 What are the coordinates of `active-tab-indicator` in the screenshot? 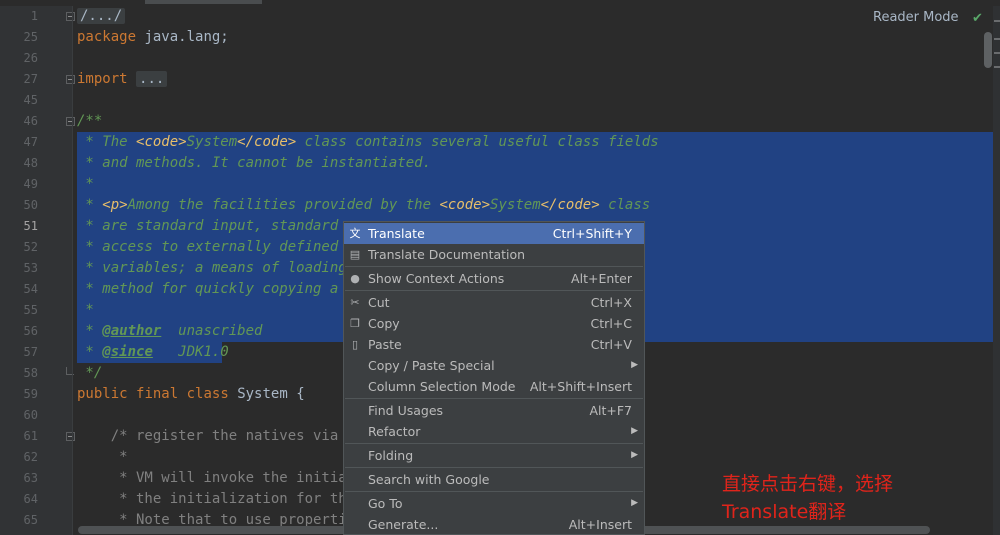 It's located at (203, 2).